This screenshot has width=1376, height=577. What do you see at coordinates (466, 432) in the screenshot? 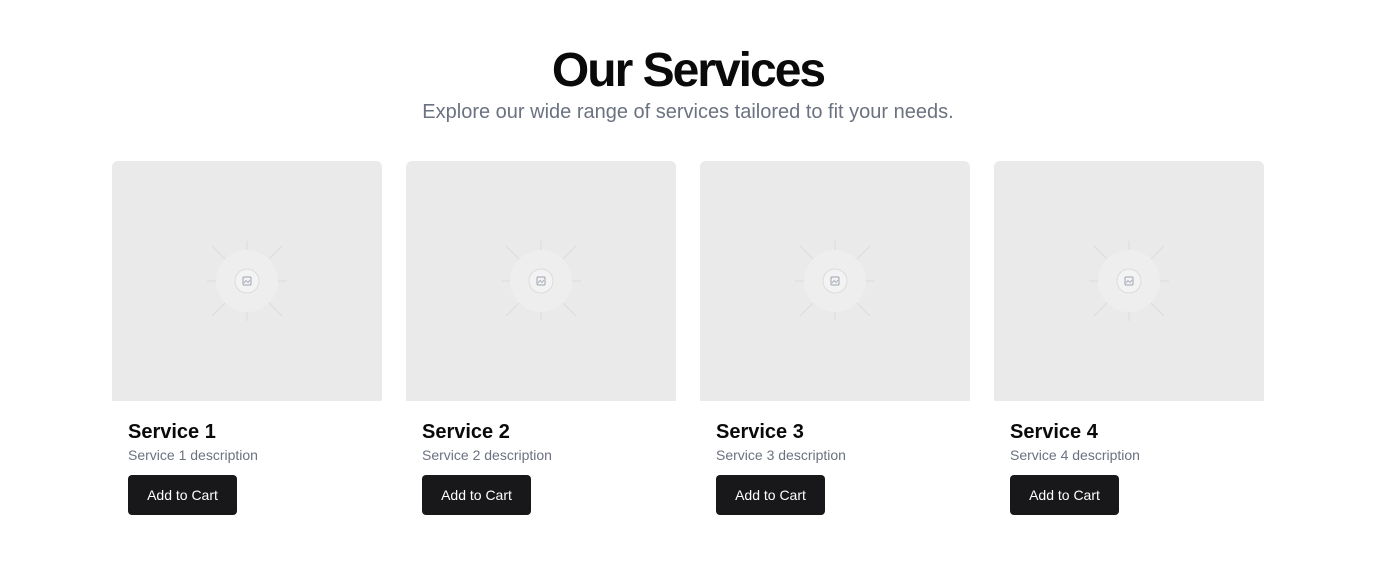
I see `service-title: Service 2` at bounding box center [466, 432].